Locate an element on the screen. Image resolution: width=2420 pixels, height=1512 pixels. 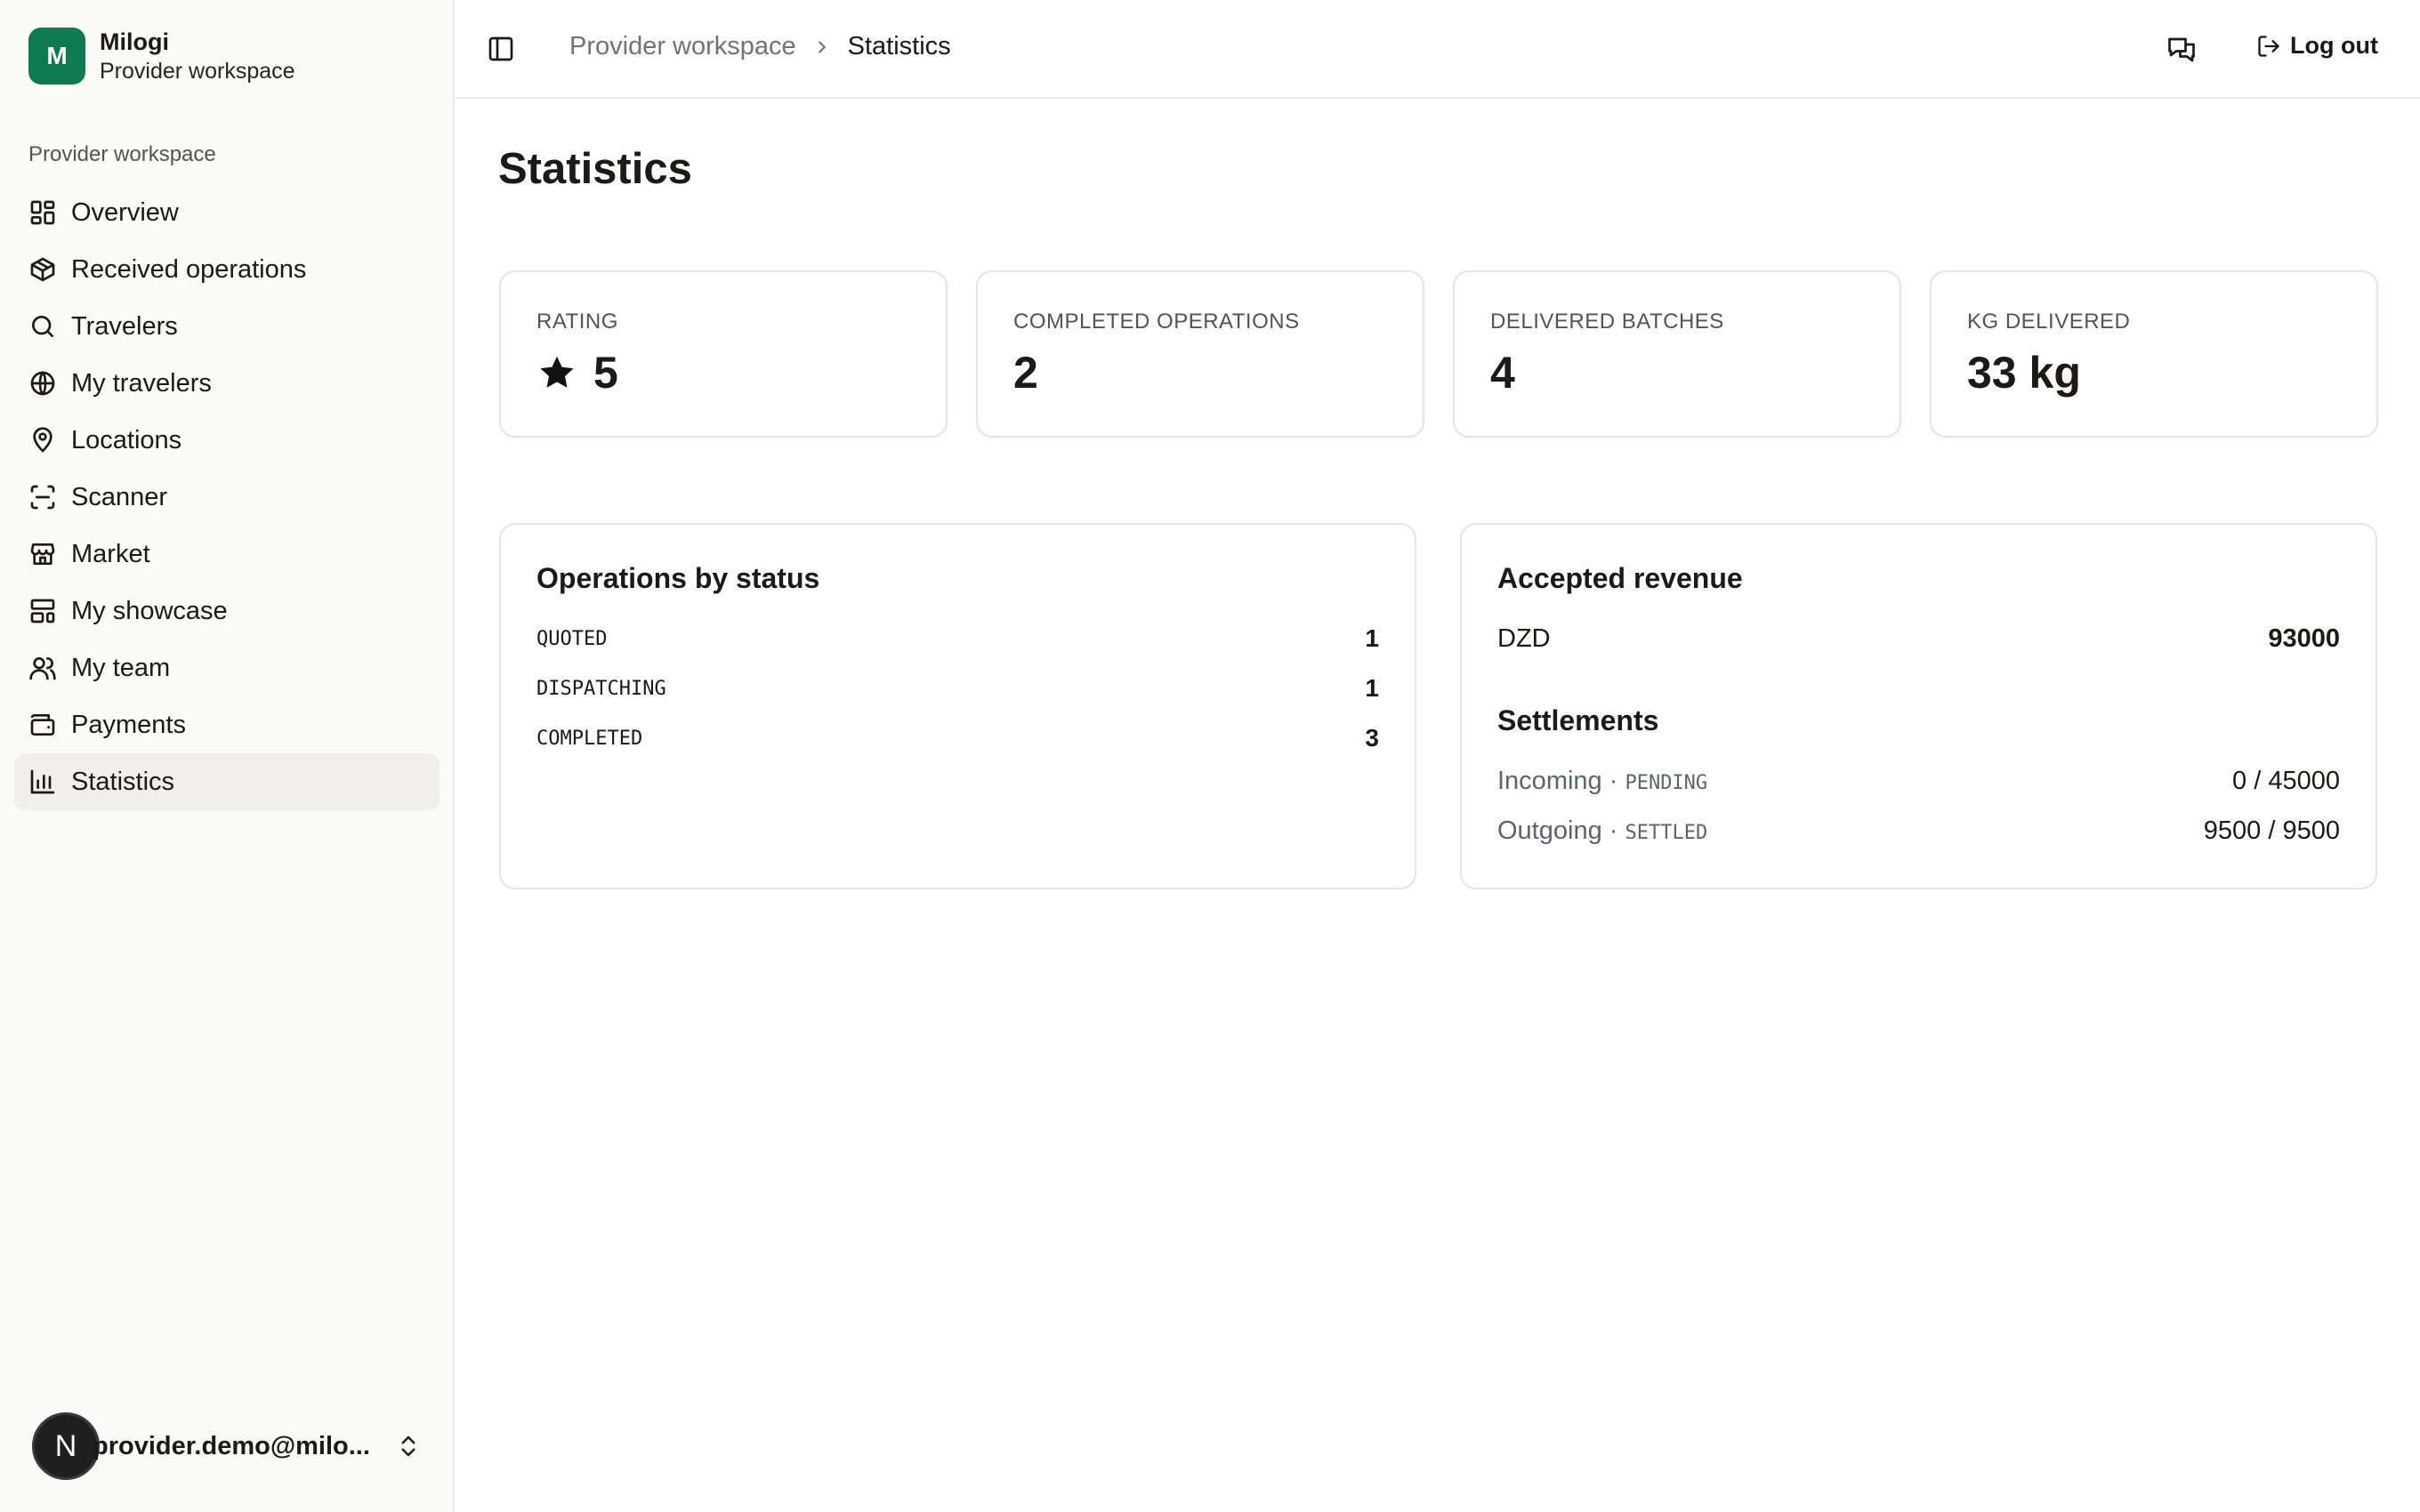
sidebar-item-label: My travelers is located at coordinates (141, 383).